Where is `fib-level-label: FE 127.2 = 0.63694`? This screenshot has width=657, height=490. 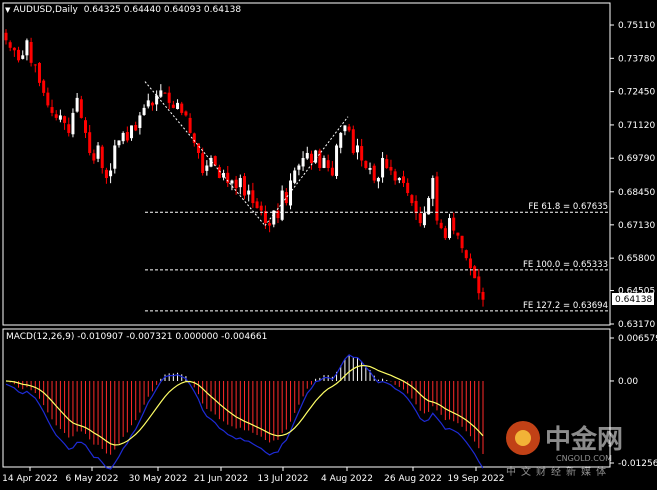 fib-level-label: FE 127.2 = 0.63694 is located at coordinates (565, 306).